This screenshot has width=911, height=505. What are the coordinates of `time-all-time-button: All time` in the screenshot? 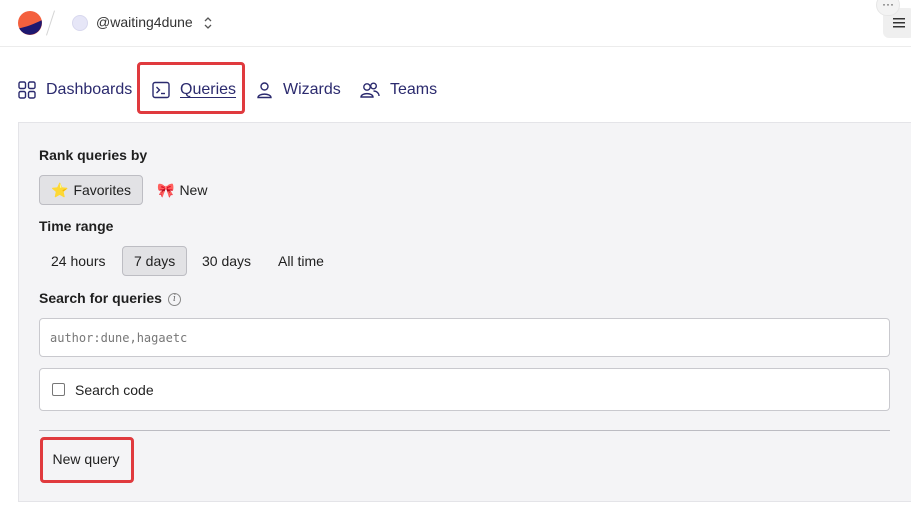 It's located at (301, 261).